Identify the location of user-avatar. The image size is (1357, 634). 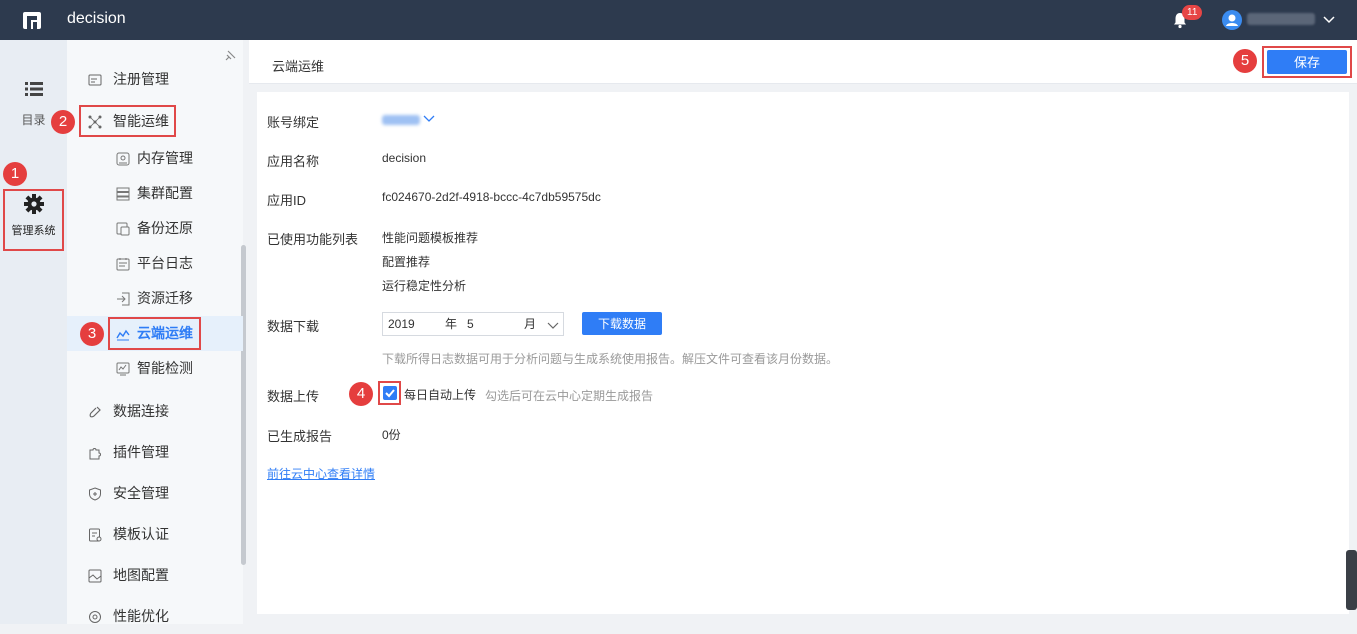
(1232, 20).